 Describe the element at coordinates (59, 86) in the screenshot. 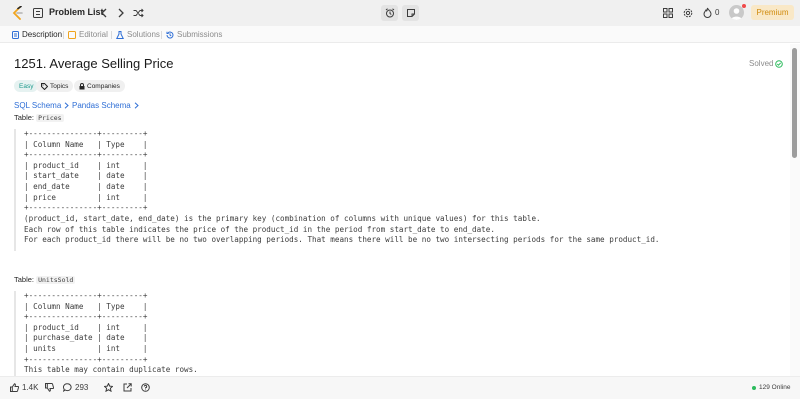

I see `topics-label: Topics` at that location.